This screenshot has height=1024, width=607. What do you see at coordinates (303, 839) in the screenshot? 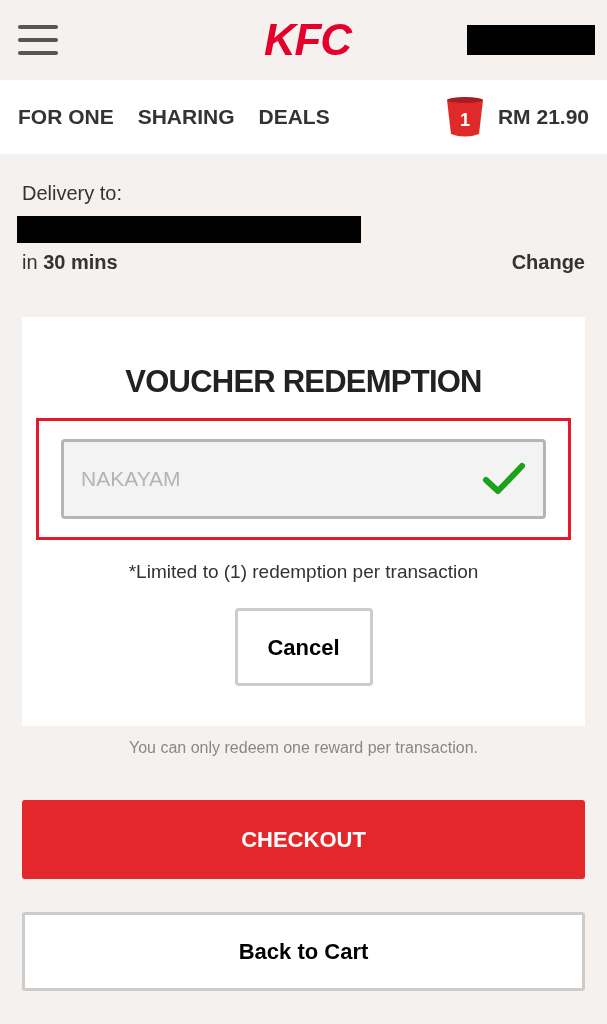
I see `checkout-button: CHECKOUT` at bounding box center [303, 839].